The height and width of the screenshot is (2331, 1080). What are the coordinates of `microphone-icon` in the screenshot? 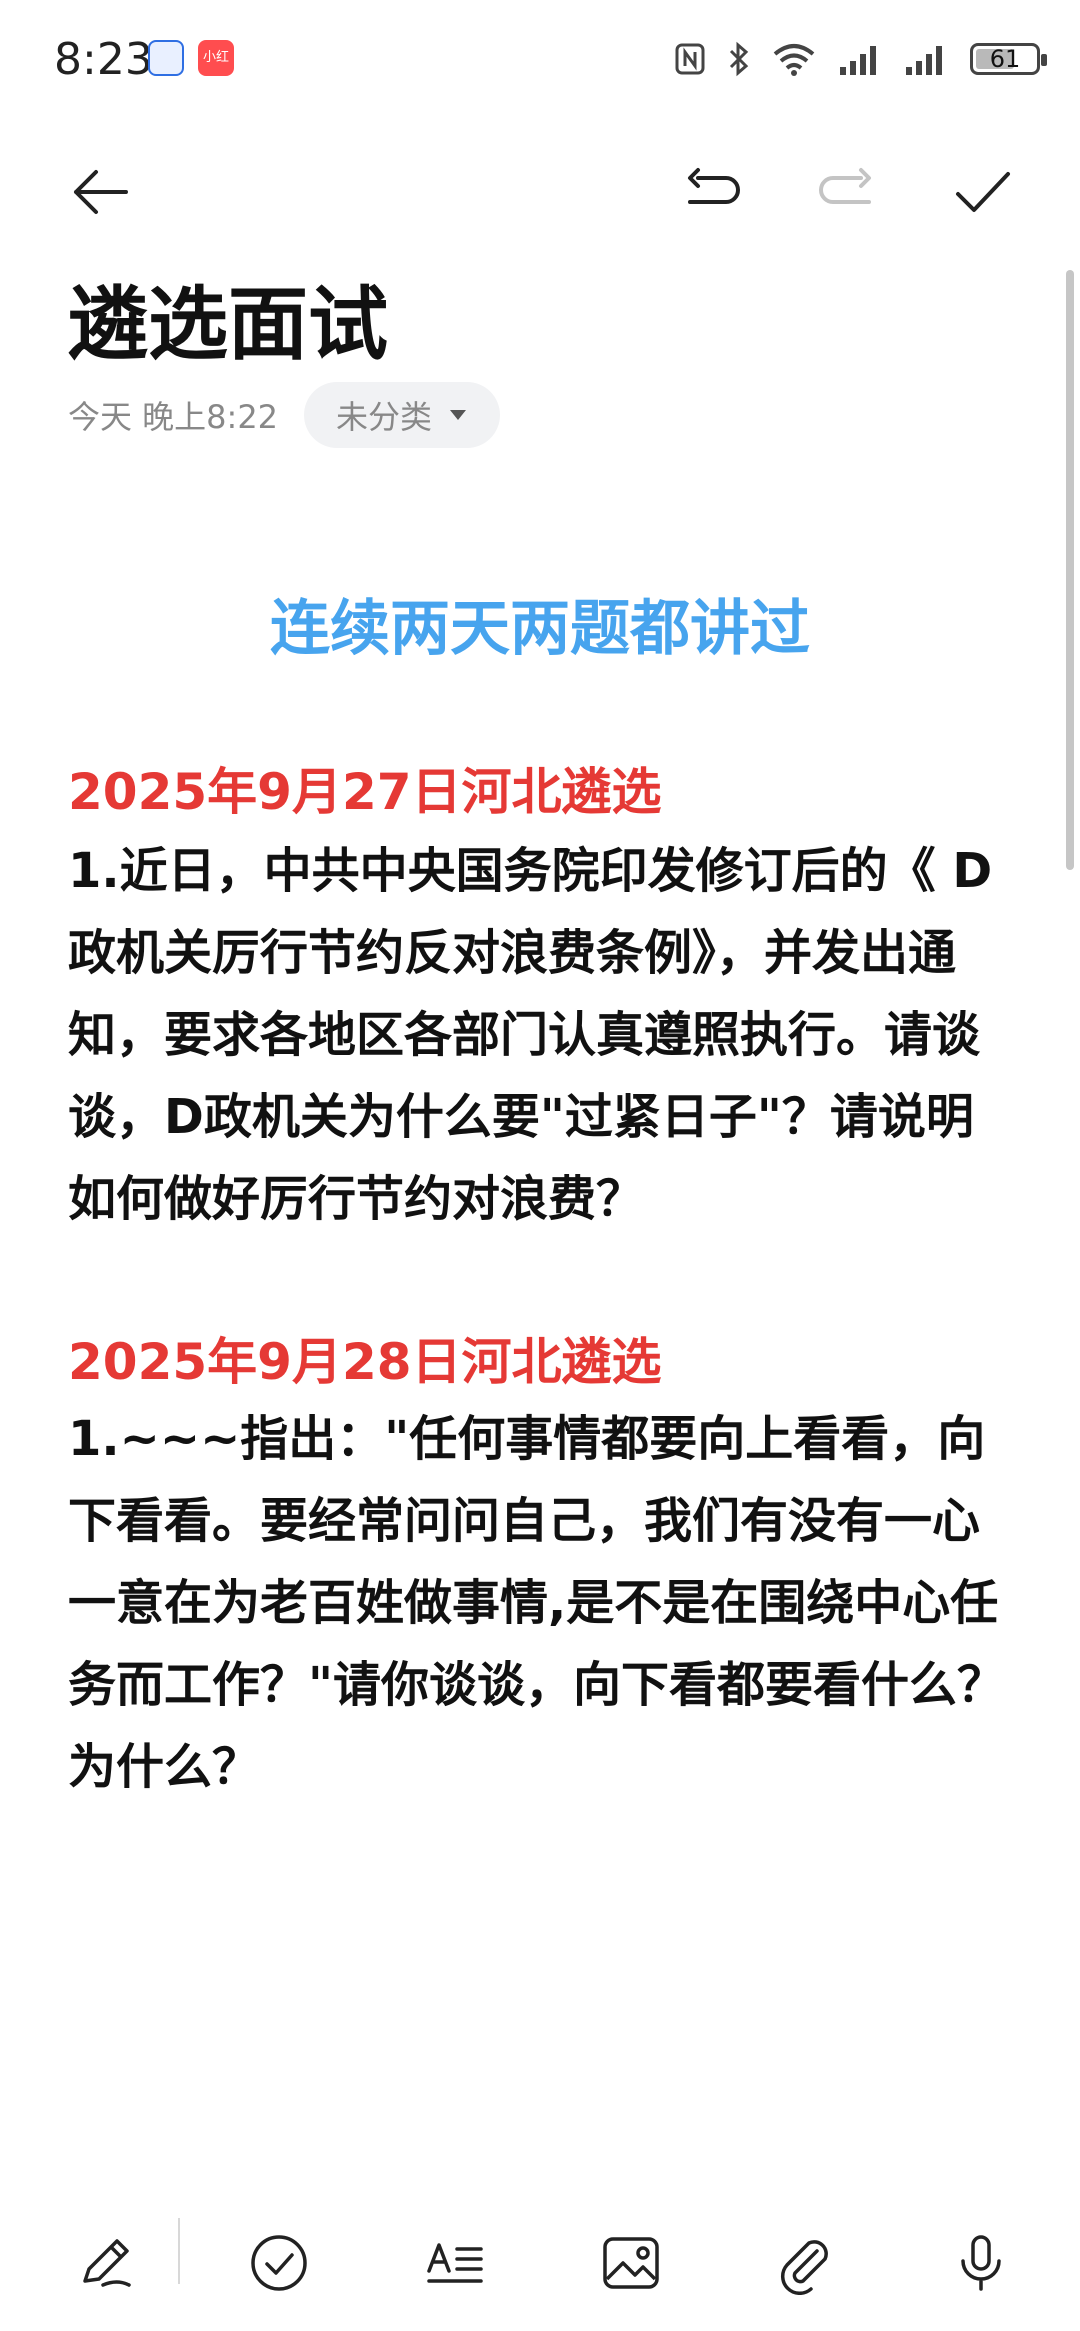 It's located at (981, 2263).